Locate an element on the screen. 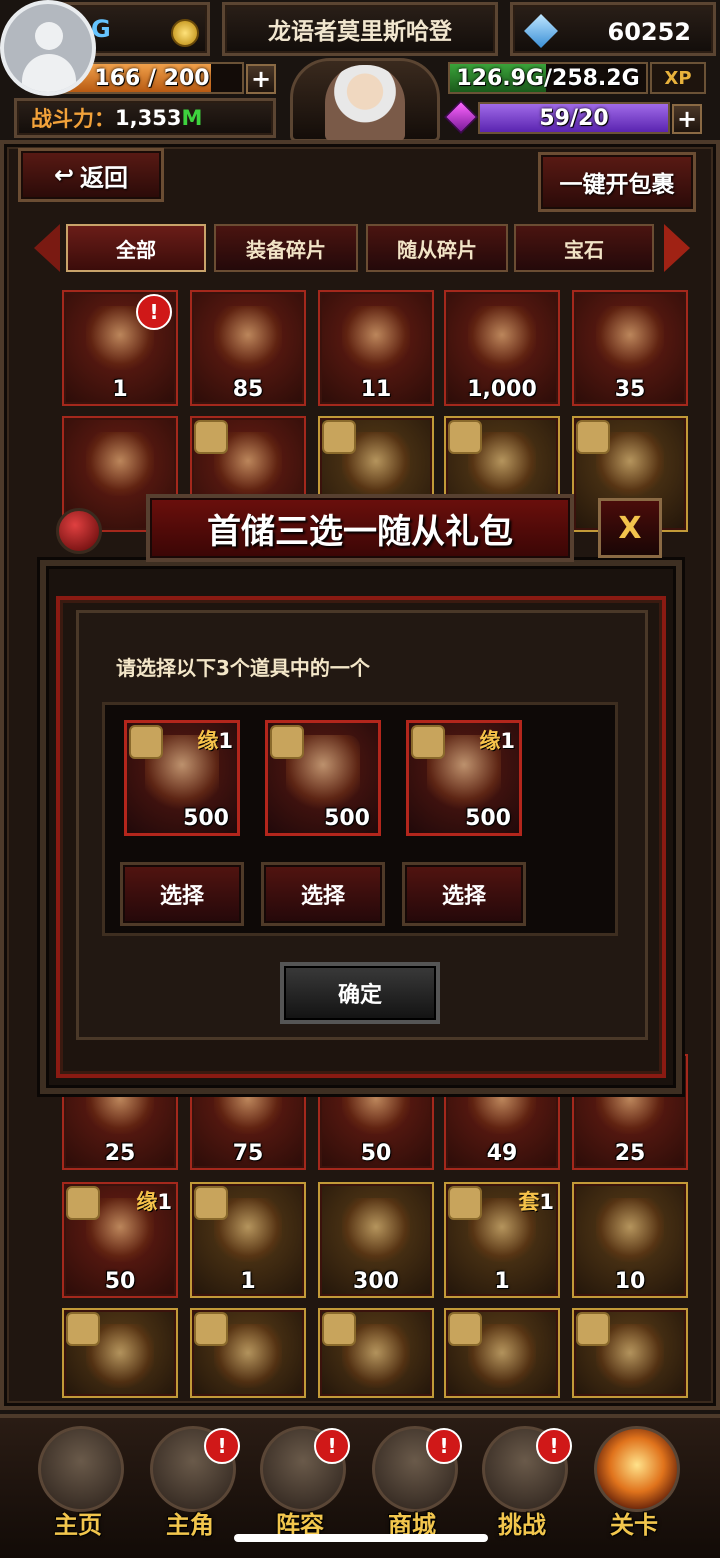 This screenshot has height=1558, width=720. user-avatar is located at coordinates (48, 48).